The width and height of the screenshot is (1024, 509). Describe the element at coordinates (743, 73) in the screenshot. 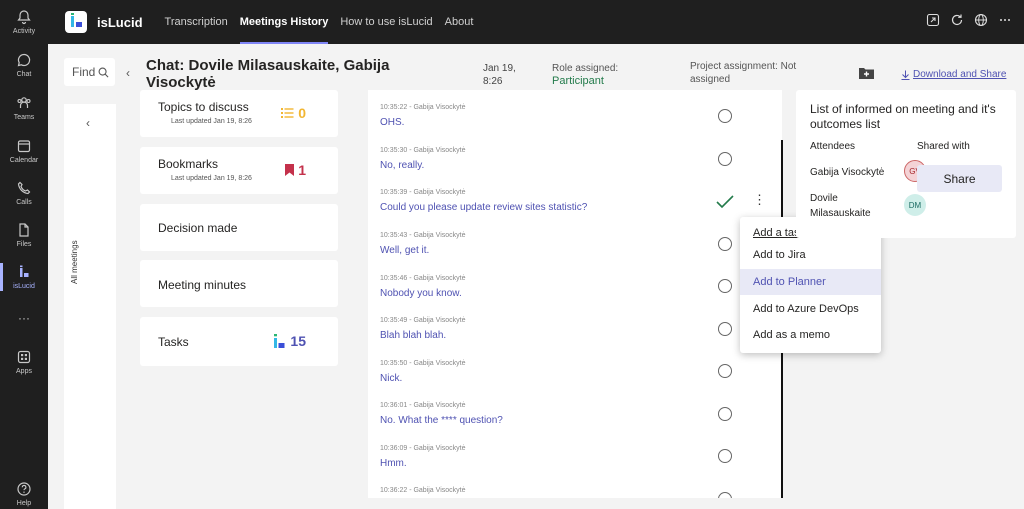

I see `project-assignment: Project assignment: Not assigned` at that location.